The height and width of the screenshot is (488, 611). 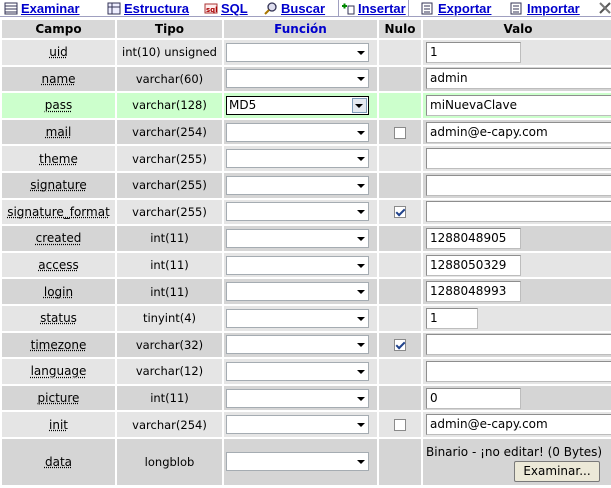 What do you see at coordinates (518, 105) in the screenshot?
I see `value-input: miNuevaClave` at bounding box center [518, 105].